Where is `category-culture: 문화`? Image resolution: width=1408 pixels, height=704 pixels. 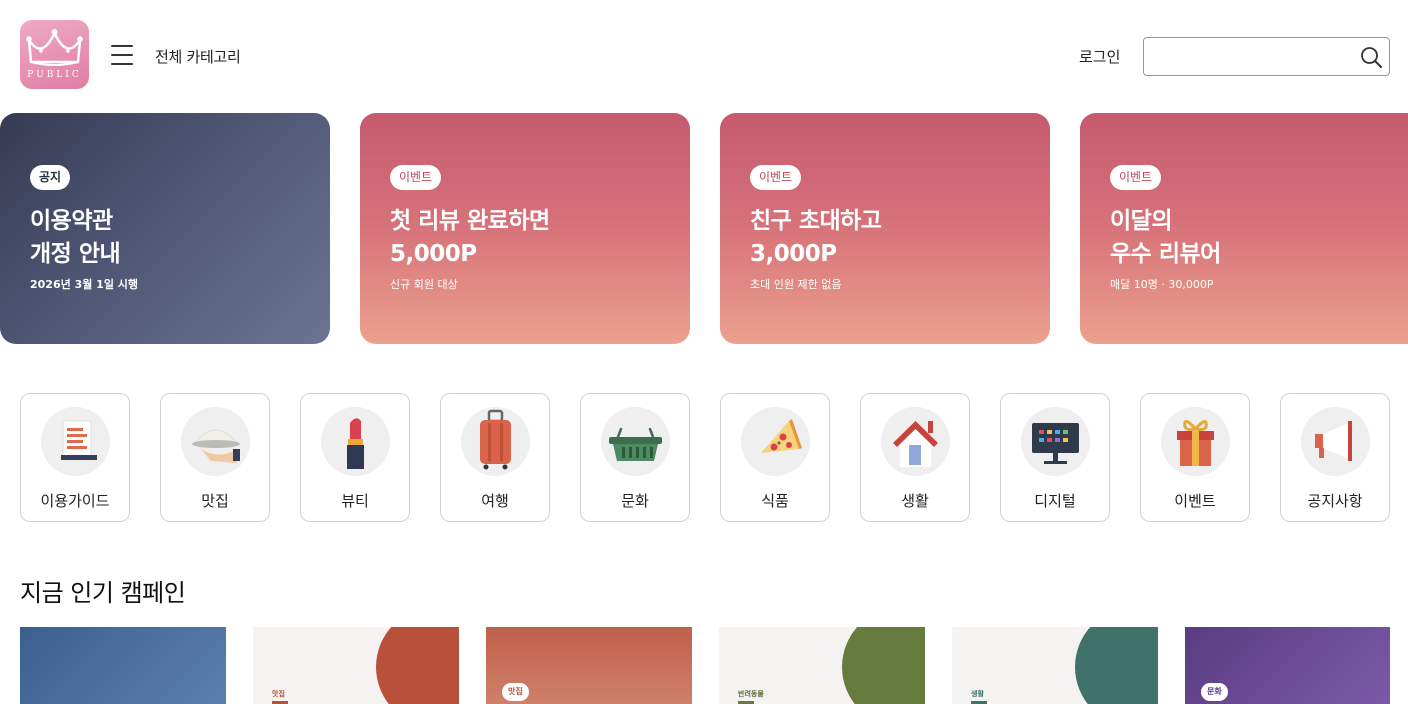 category-culture: 문화 is located at coordinates (635, 457).